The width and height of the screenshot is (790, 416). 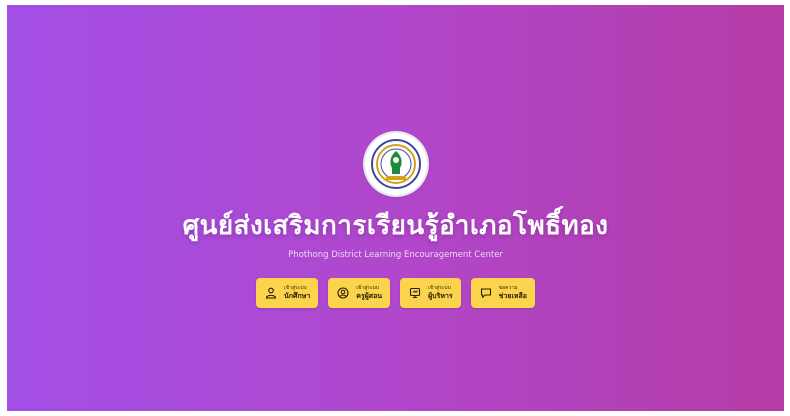 I want to click on button-label: นักศึกษา, so click(x=297, y=296).